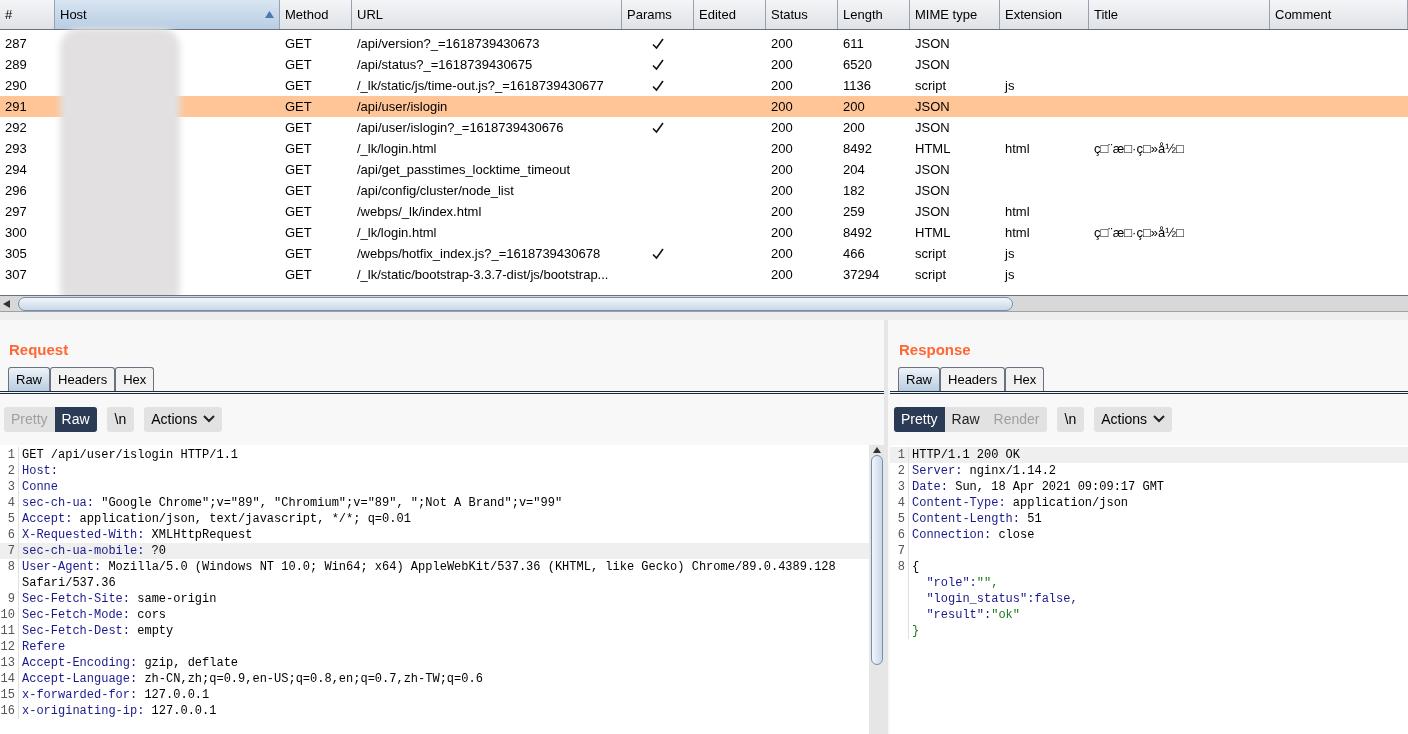 The image size is (1408, 734). I want to click on line-number: 11, so click(9, 631).